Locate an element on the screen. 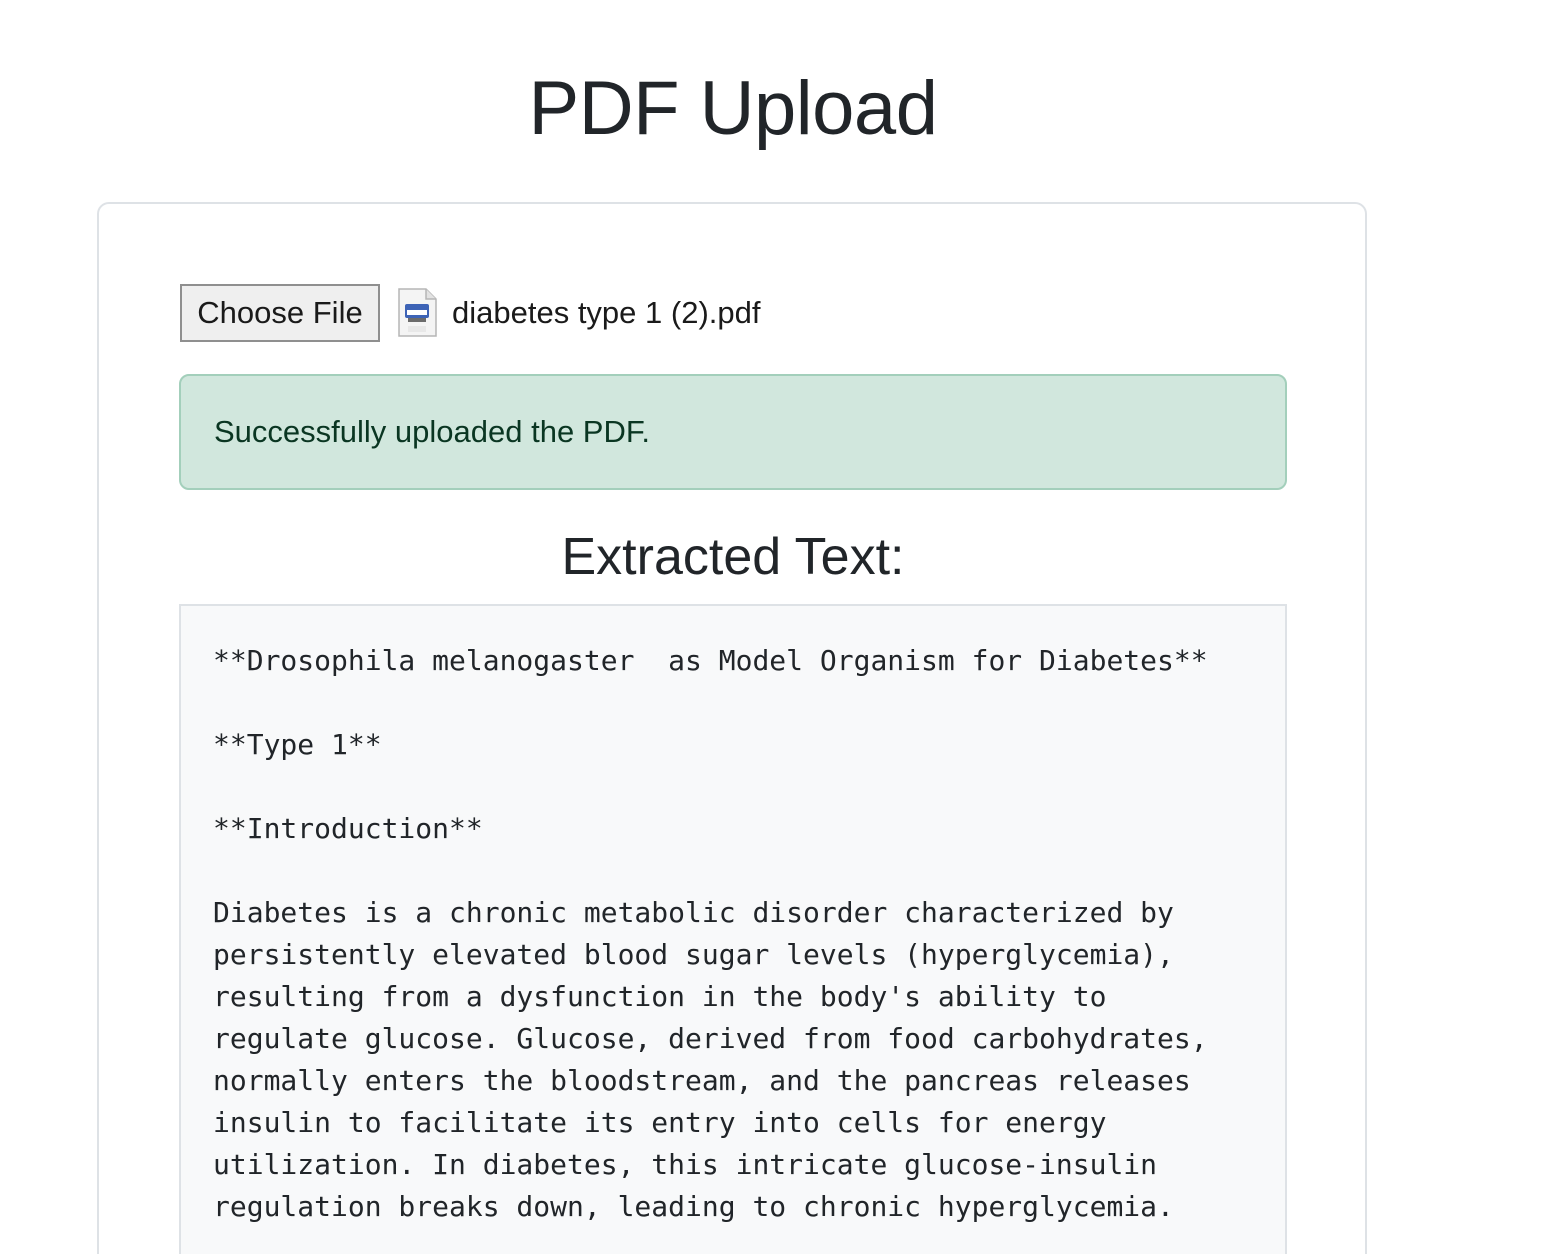 This screenshot has width=1542, height=1254. selected-file-name: diabetes type 1 (2).pdf is located at coordinates (606, 312).